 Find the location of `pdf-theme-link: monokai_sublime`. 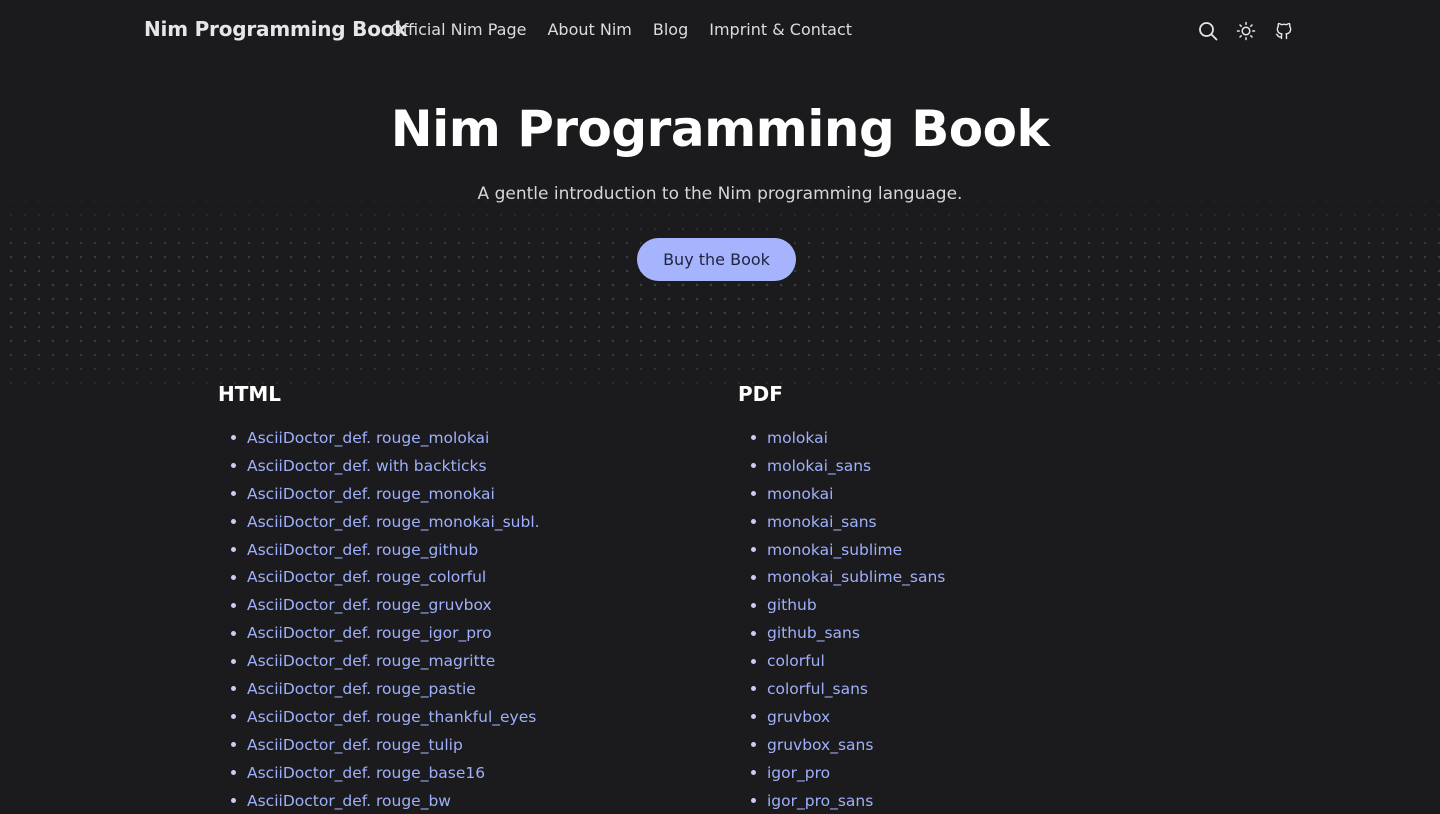

pdf-theme-link: monokai_sublime is located at coordinates (834, 550).